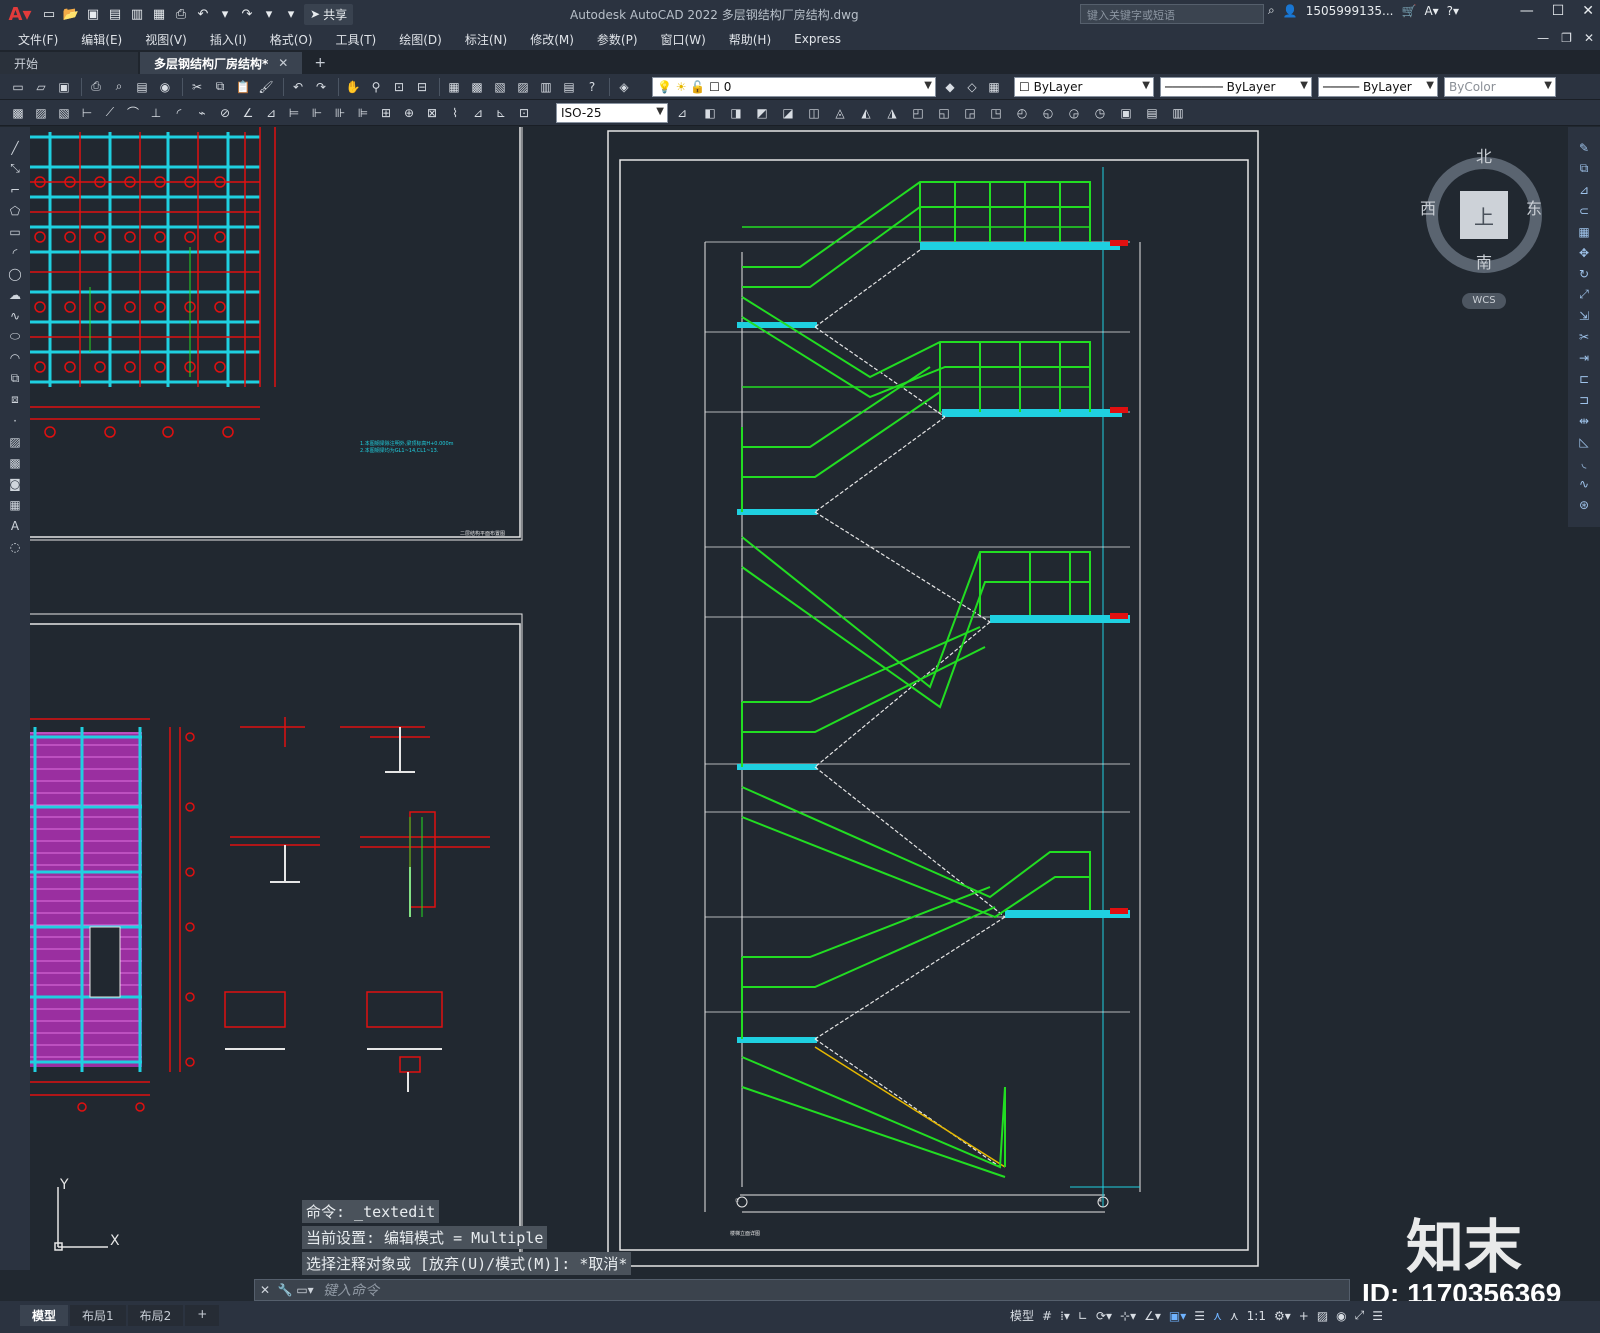  What do you see at coordinates (142, 87) in the screenshot?
I see `publish-icon: ▤` at bounding box center [142, 87].